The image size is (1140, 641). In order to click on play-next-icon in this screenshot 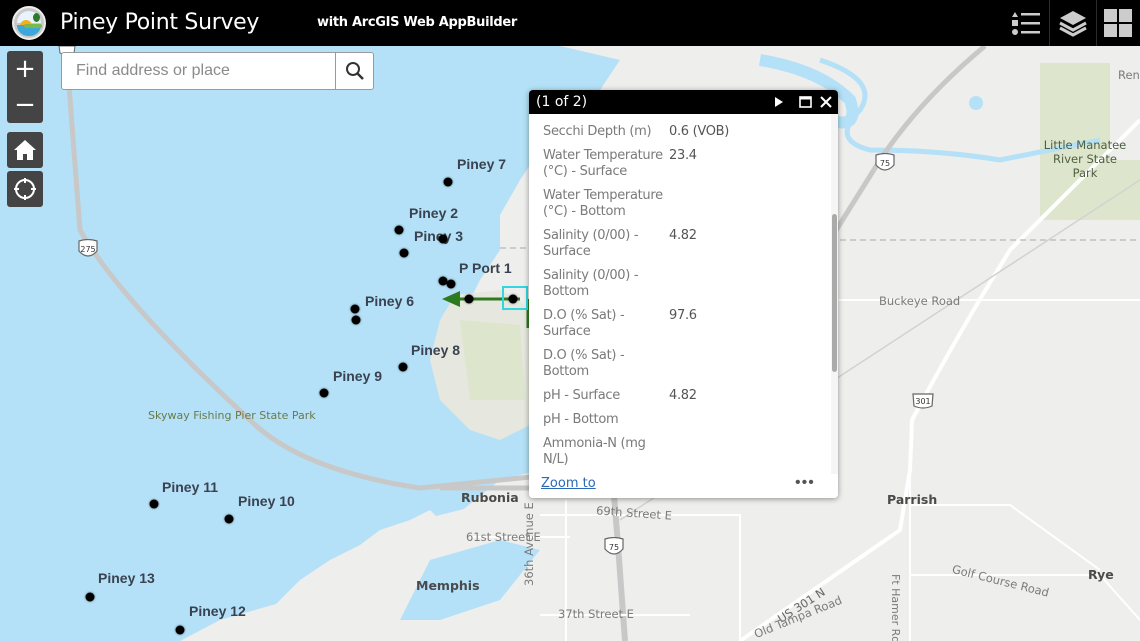, I will do `click(779, 102)`.